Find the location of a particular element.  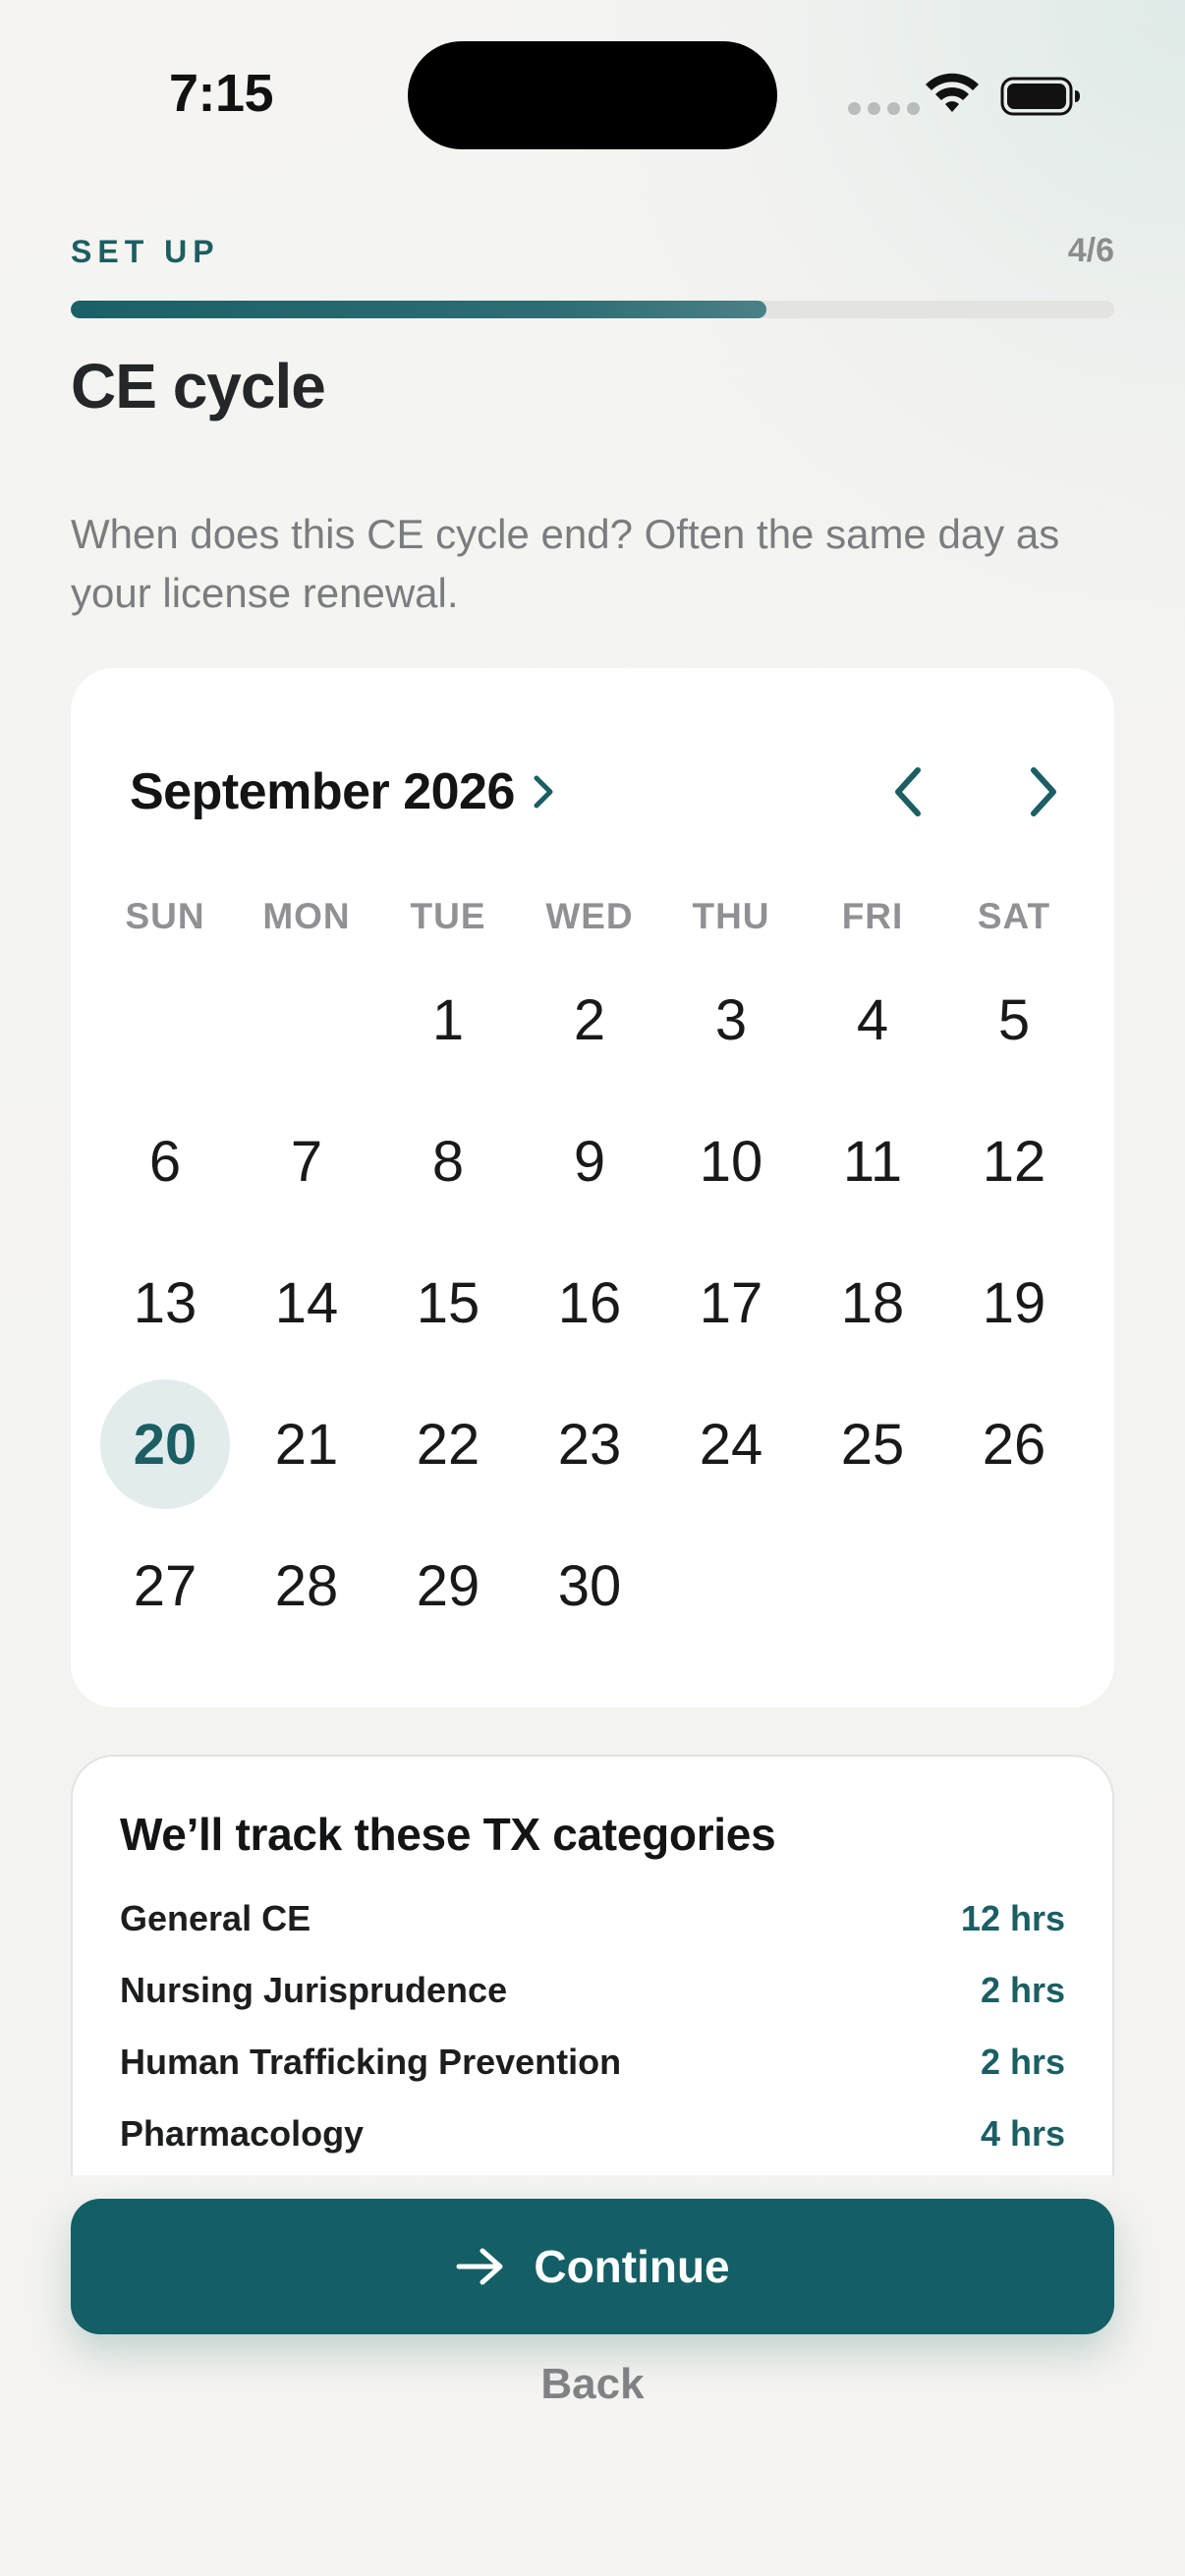

back-button: Back is located at coordinates (592, 2384).